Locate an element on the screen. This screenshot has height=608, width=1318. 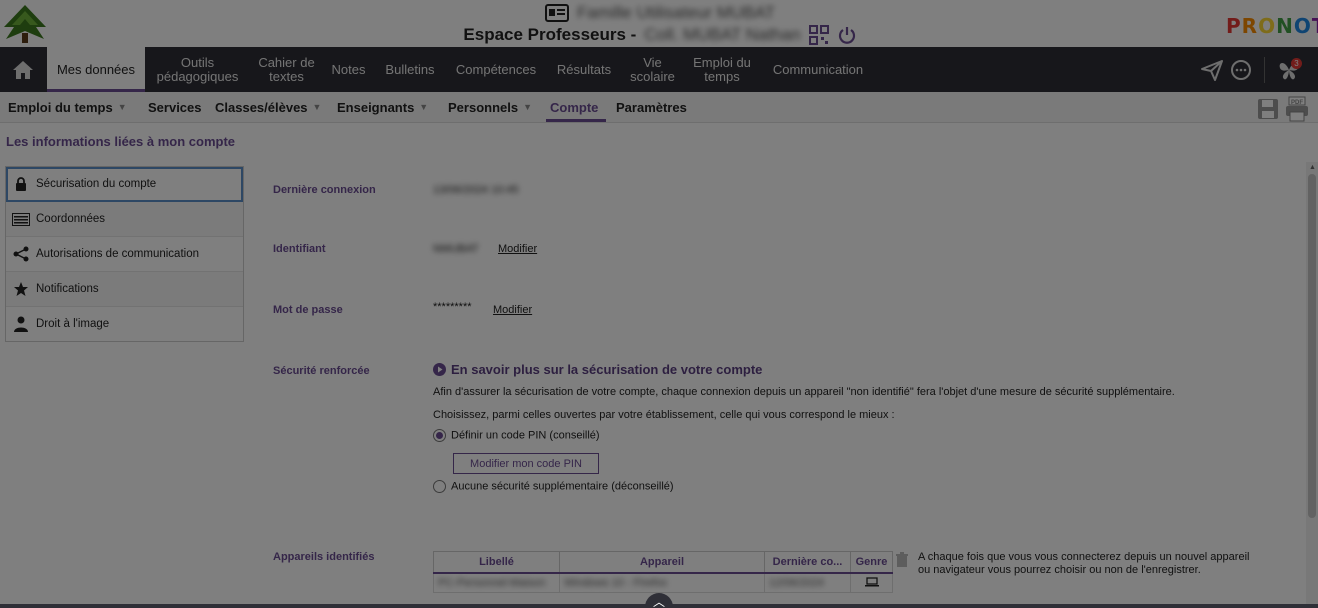
password-card: Mot de passe ********* Modifier is located at coordinates (773, 310).